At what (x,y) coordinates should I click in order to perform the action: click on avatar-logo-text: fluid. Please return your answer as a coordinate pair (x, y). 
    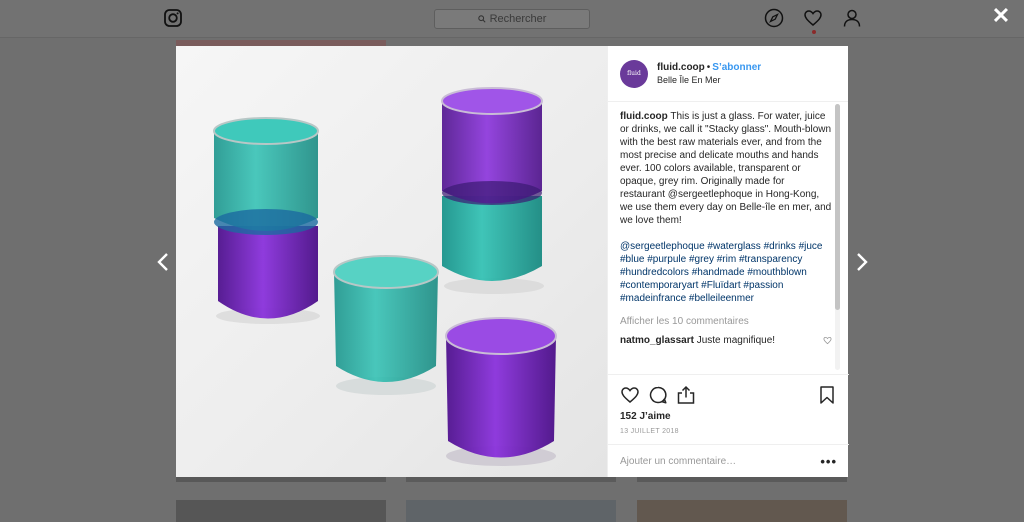
    Looking at the image, I should click on (634, 73).